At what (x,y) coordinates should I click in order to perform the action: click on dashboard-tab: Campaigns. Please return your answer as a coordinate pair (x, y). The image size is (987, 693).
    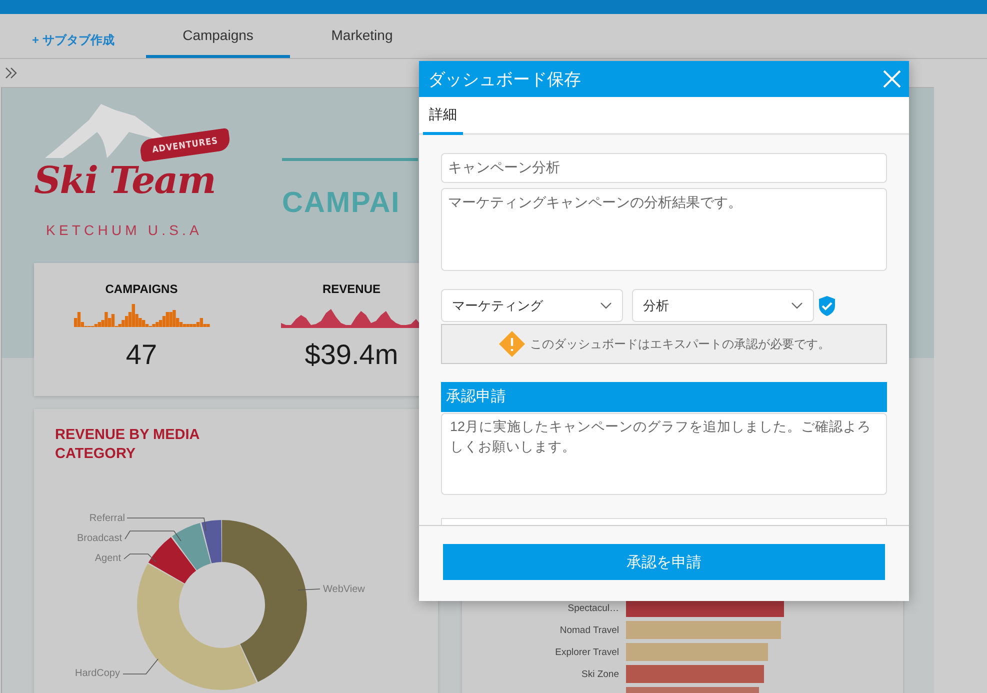
    Looking at the image, I should click on (218, 40).